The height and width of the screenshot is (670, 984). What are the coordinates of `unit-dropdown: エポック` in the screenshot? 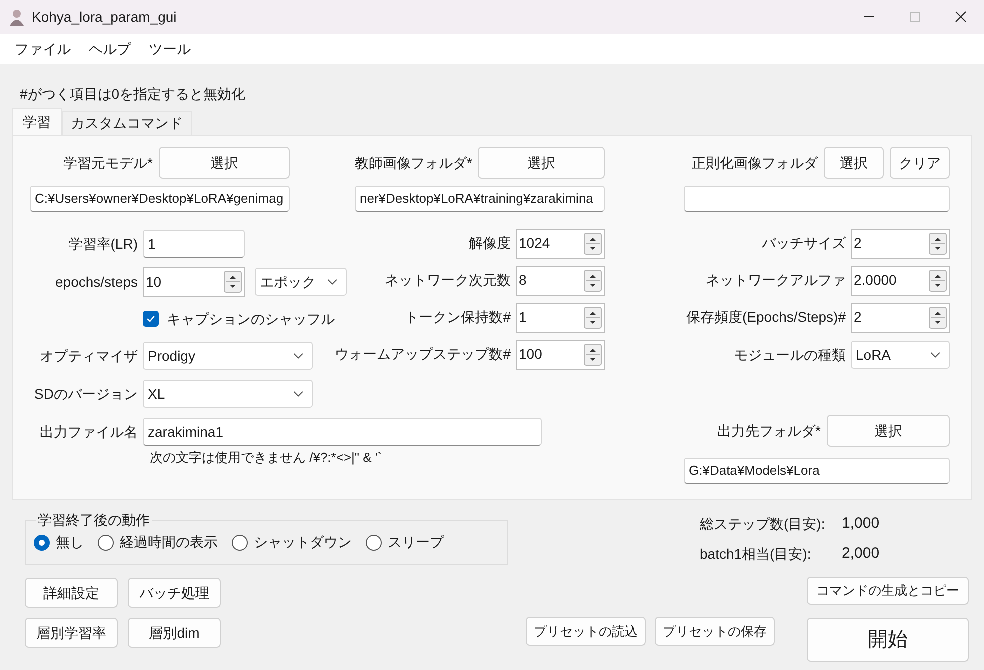 It's located at (301, 282).